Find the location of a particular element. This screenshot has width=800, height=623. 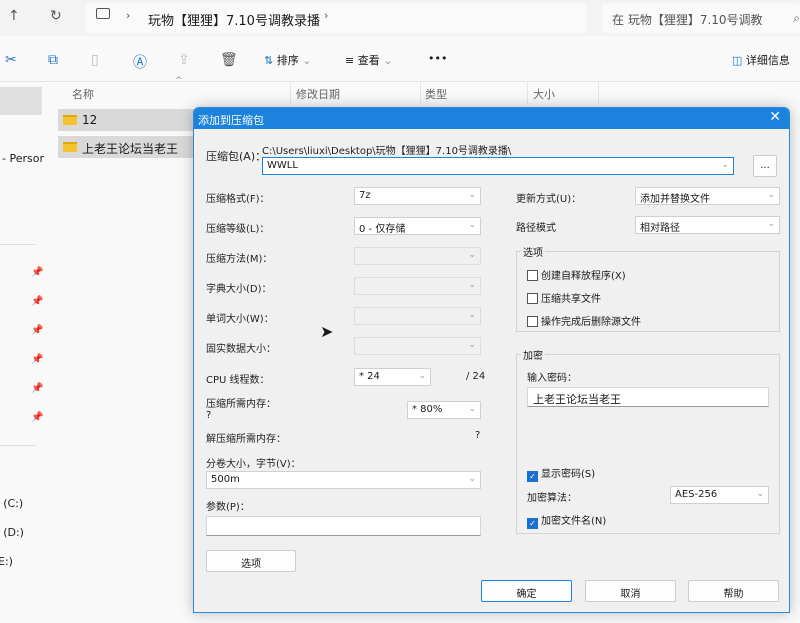

mem-select: * 80% ⌄ is located at coordinates (444, 410).